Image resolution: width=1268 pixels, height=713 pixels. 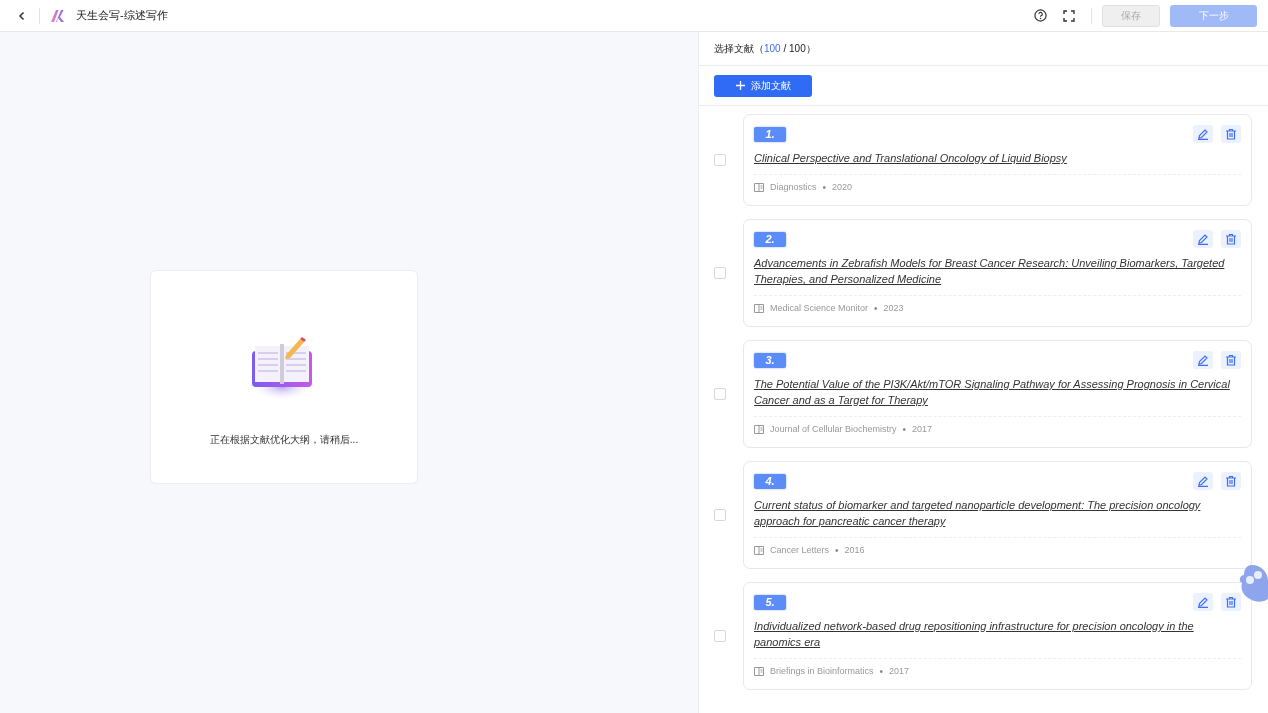 I want to click on logo-icon, so click(x=58, y=15).